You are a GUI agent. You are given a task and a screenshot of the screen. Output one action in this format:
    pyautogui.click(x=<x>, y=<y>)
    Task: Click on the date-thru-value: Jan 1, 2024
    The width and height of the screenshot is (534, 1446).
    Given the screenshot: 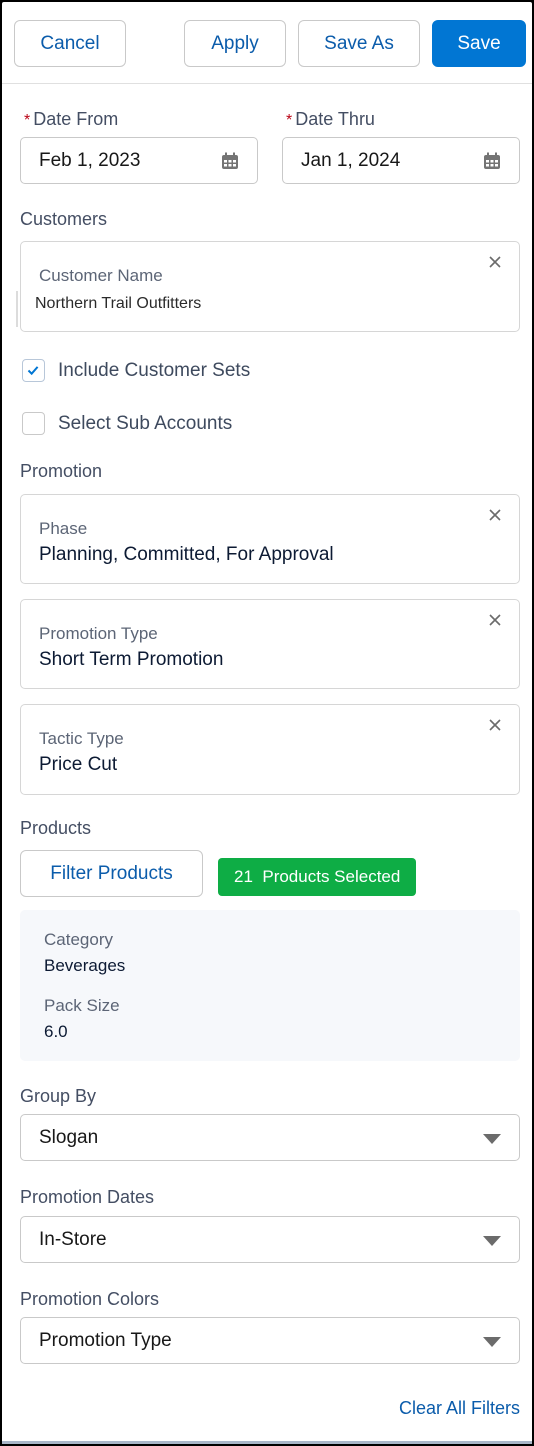 What is the action you would take?
    pyautogui.click(x=351, y=160)
    